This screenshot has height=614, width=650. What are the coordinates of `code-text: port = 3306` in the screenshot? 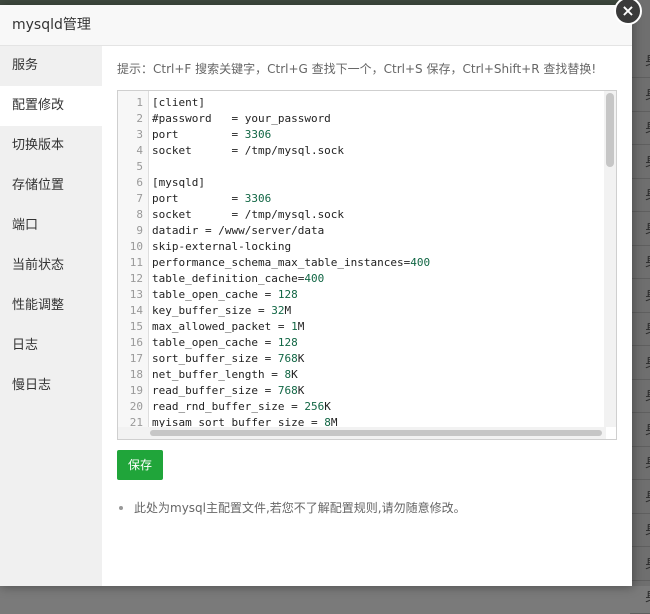 It's located at (212, 198).